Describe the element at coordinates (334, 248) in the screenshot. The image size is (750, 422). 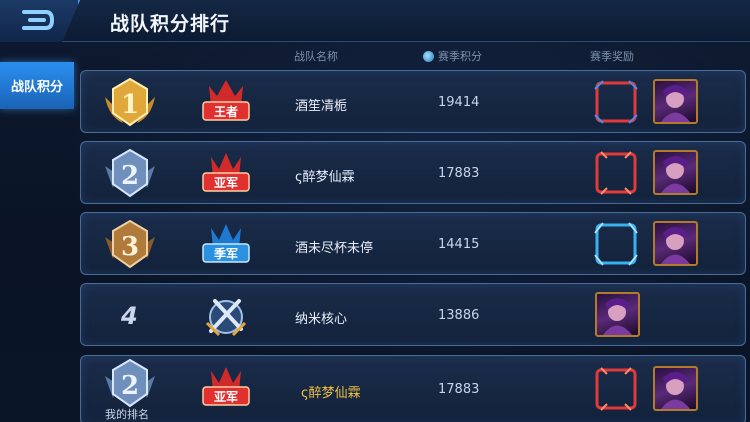
I see `team-name: 酒未尽杯未停` at that location.